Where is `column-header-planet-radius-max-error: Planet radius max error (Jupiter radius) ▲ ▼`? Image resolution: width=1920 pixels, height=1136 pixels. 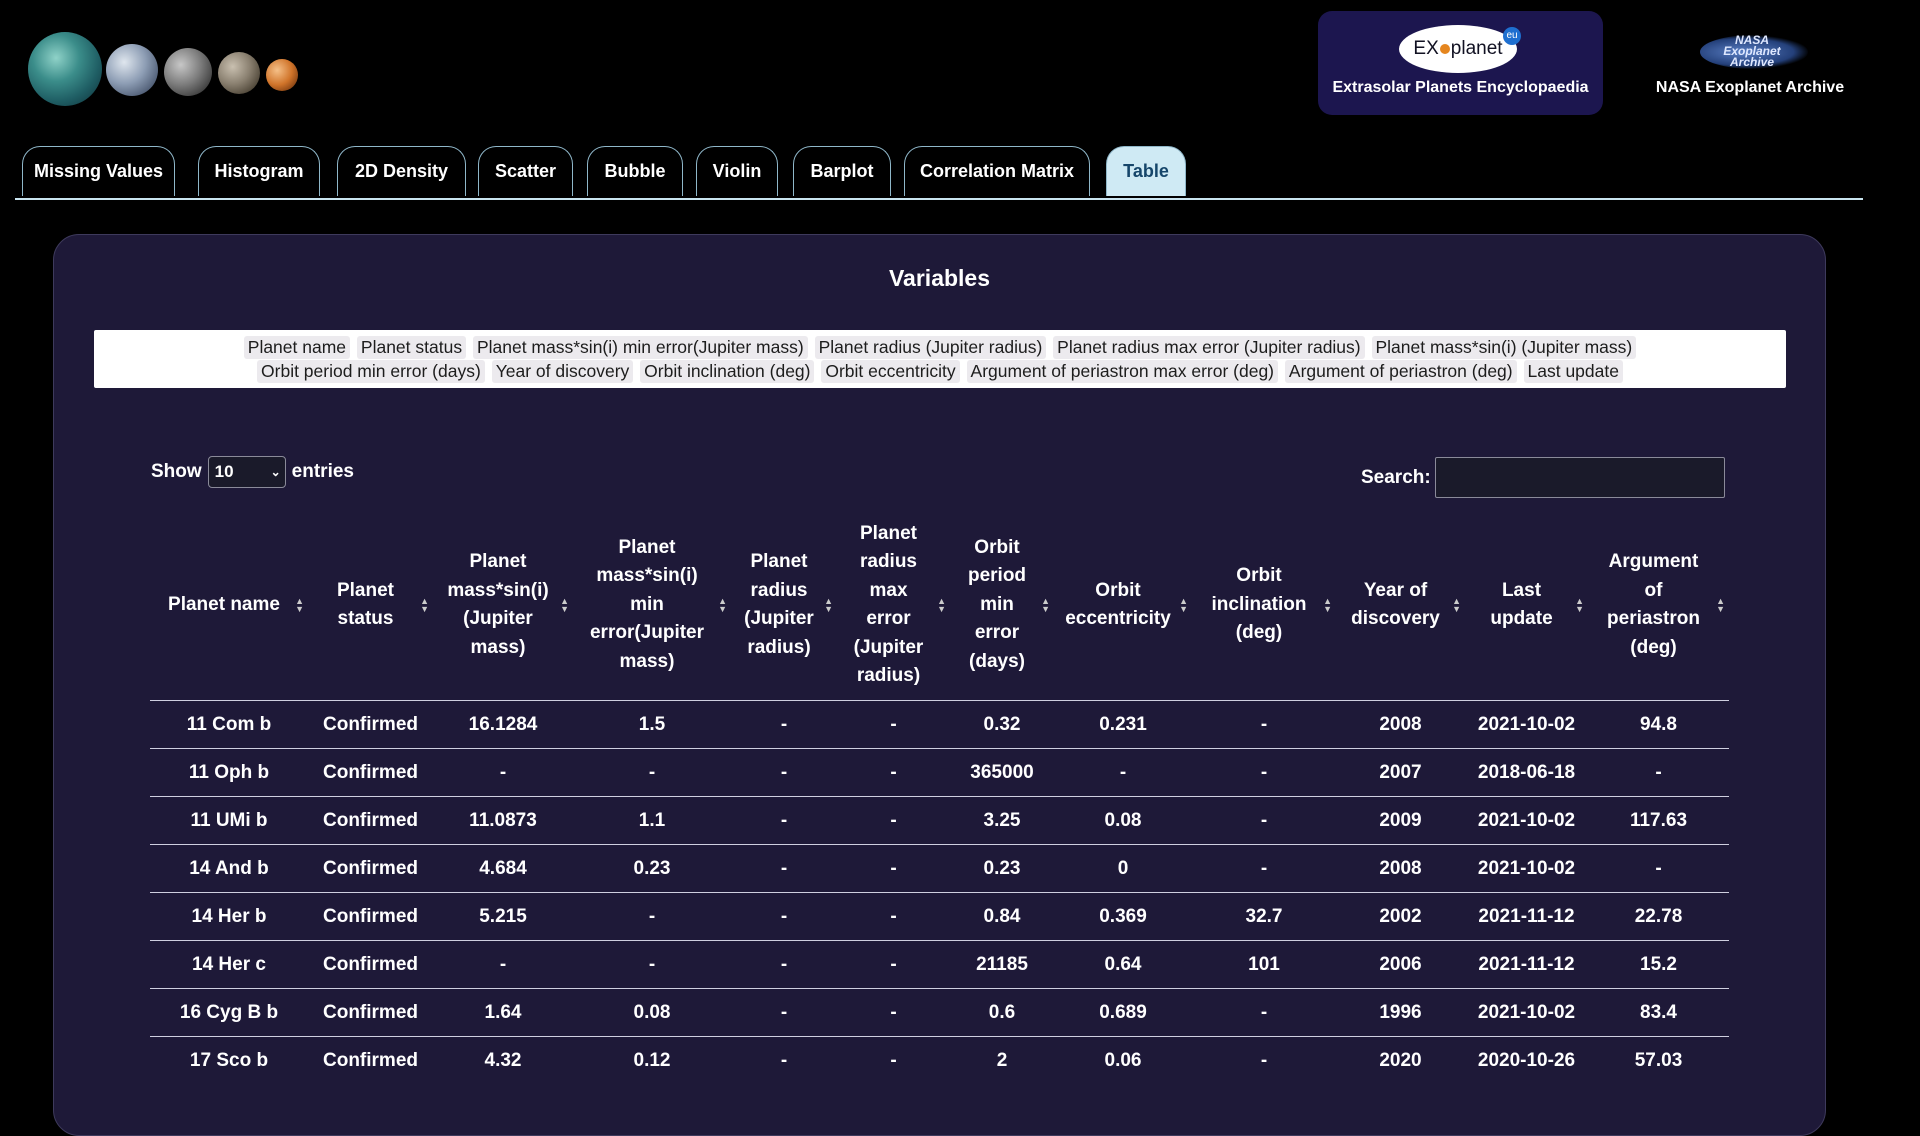
column-header-planet-radius-max-error: Planet radius max error (Jupiter radius) ▲ ▼ is located at coordinates (893, 605).